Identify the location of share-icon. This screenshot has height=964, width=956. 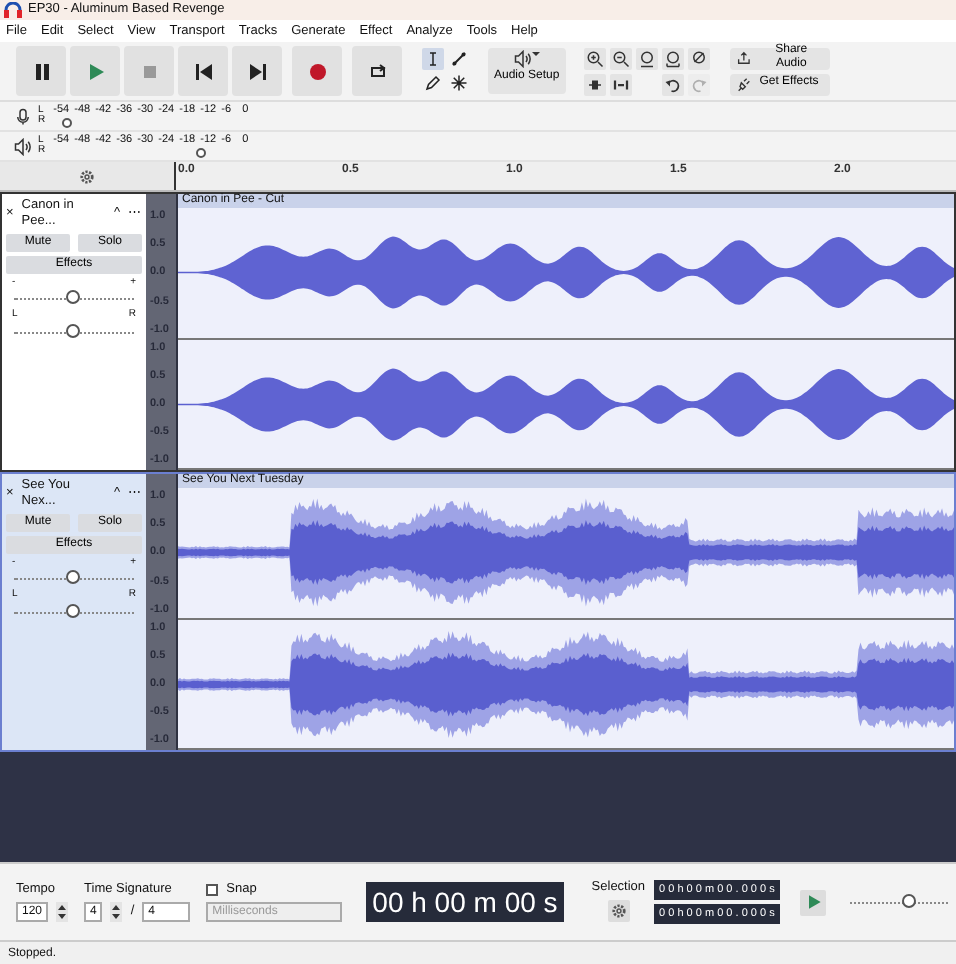
(743, 58).